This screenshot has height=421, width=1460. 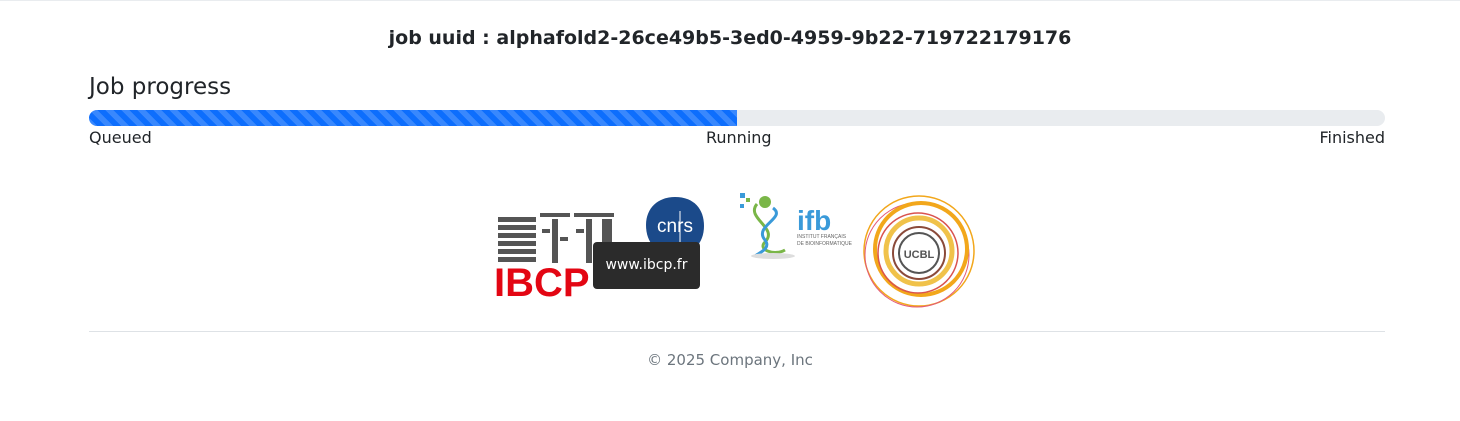 What do you see at coordinates (160, 87) in the screenshot?
I see `progress-title: Job progress` at bounding box center [160, 87].